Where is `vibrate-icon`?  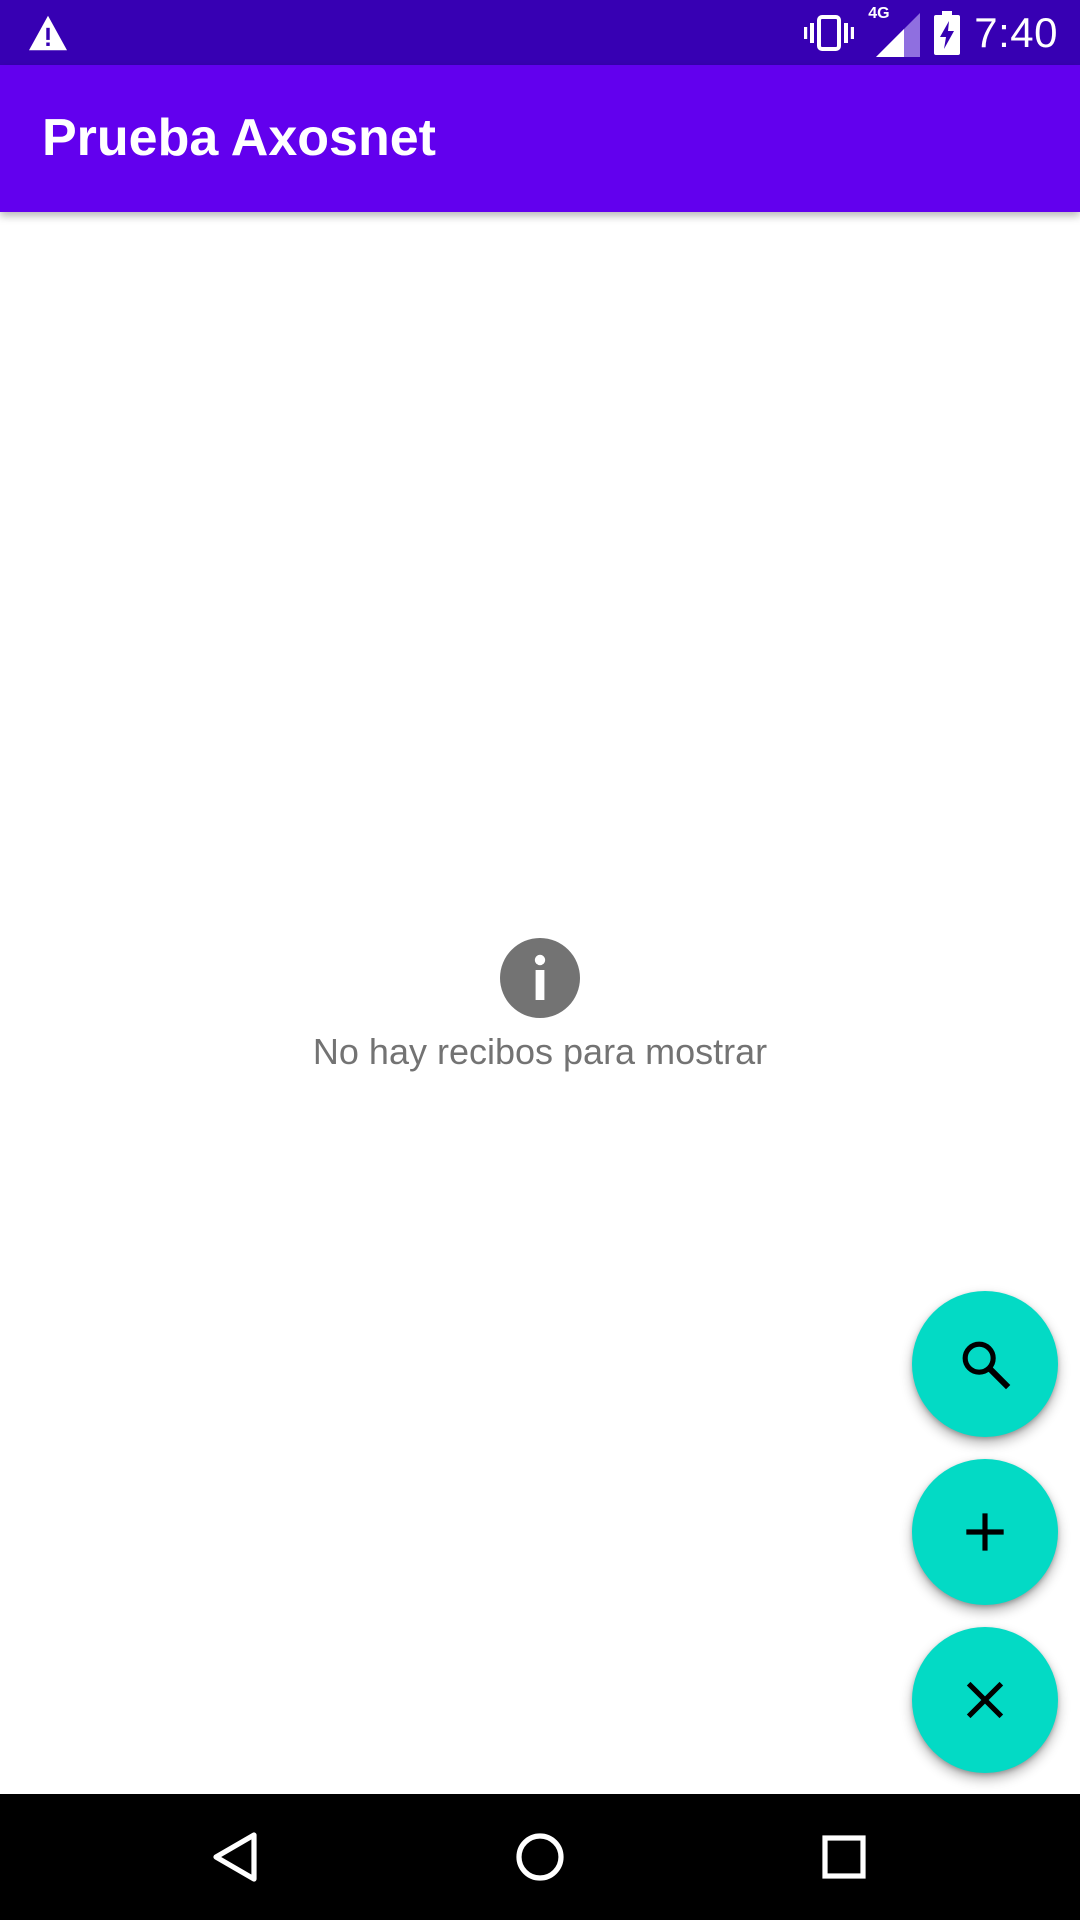
vibrate-icon is located at coordinates (829, 32).